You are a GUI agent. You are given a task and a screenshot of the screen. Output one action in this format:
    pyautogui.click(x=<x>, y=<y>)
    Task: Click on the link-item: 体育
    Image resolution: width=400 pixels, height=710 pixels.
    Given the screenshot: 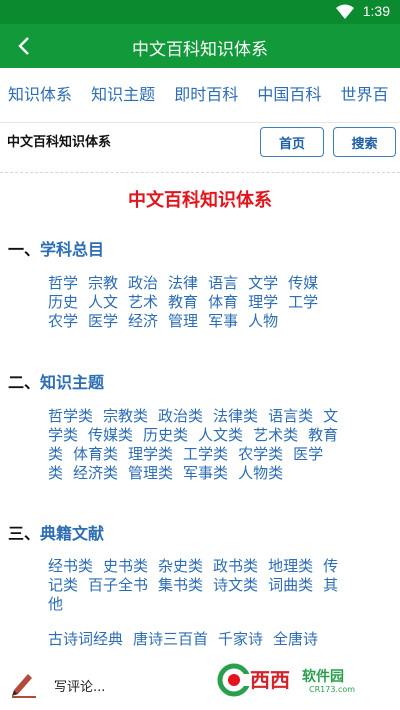 What is the action you would take?
    pyautogui.click(x=223, y=302)
    